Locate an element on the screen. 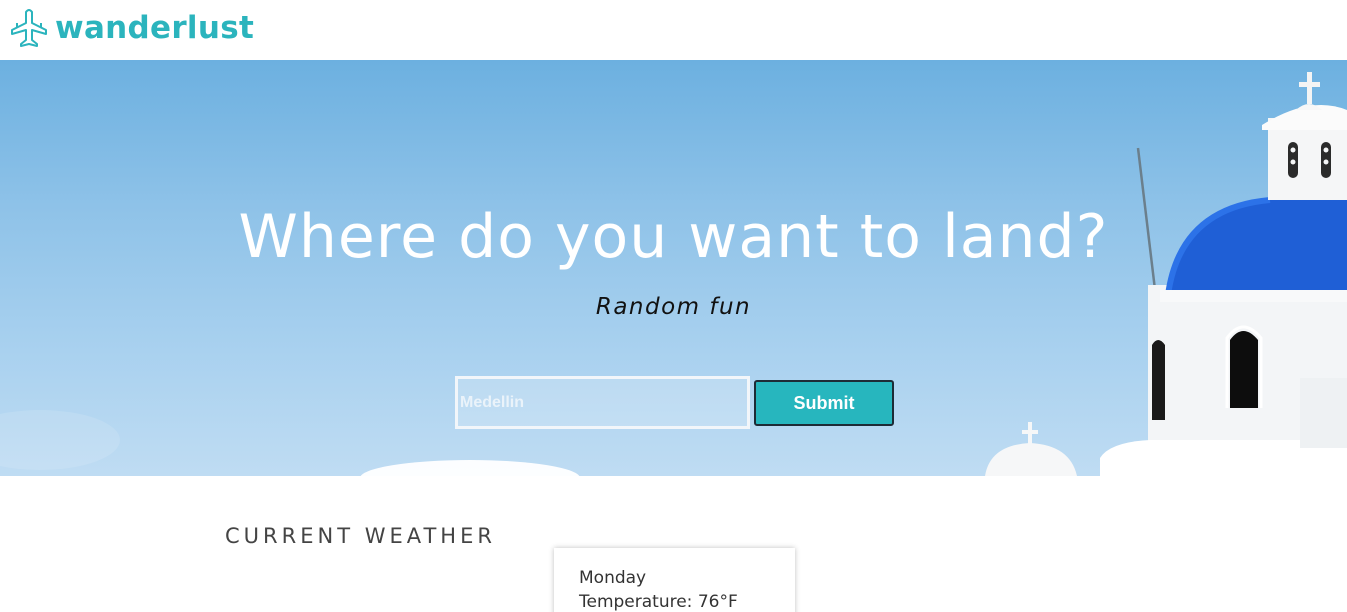  destination-input is located at coordinates (602, 402).